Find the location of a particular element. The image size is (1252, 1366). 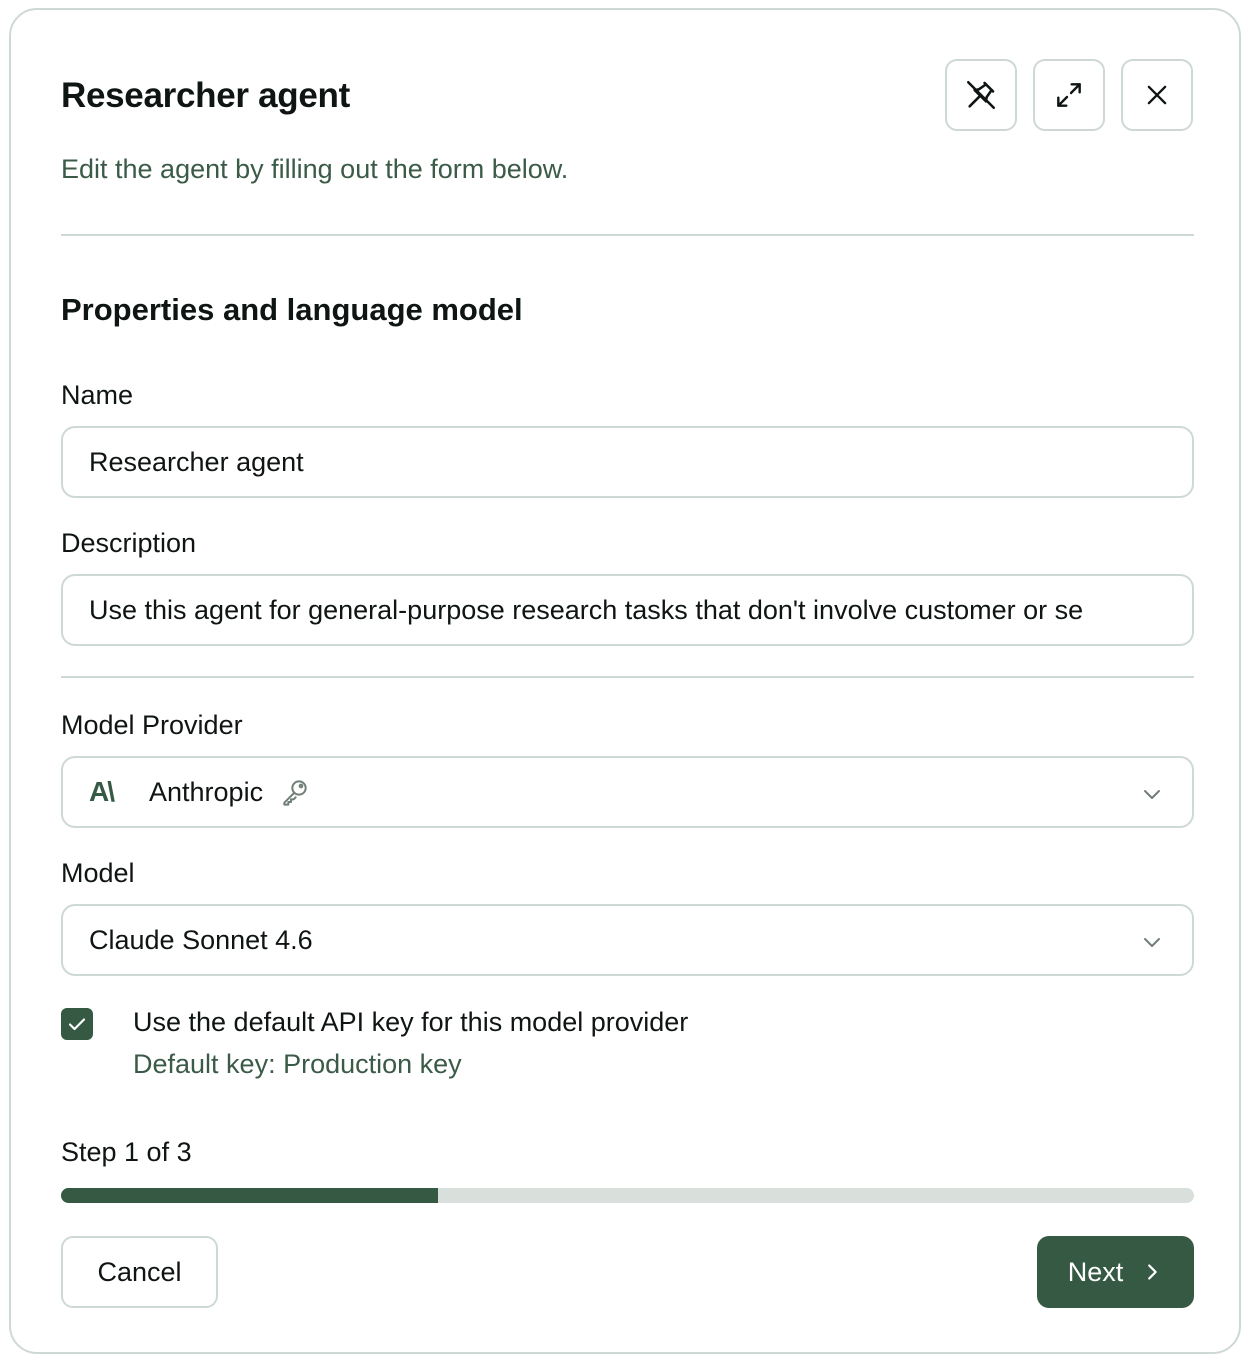

key-icon is located at coordinates (295, 793).